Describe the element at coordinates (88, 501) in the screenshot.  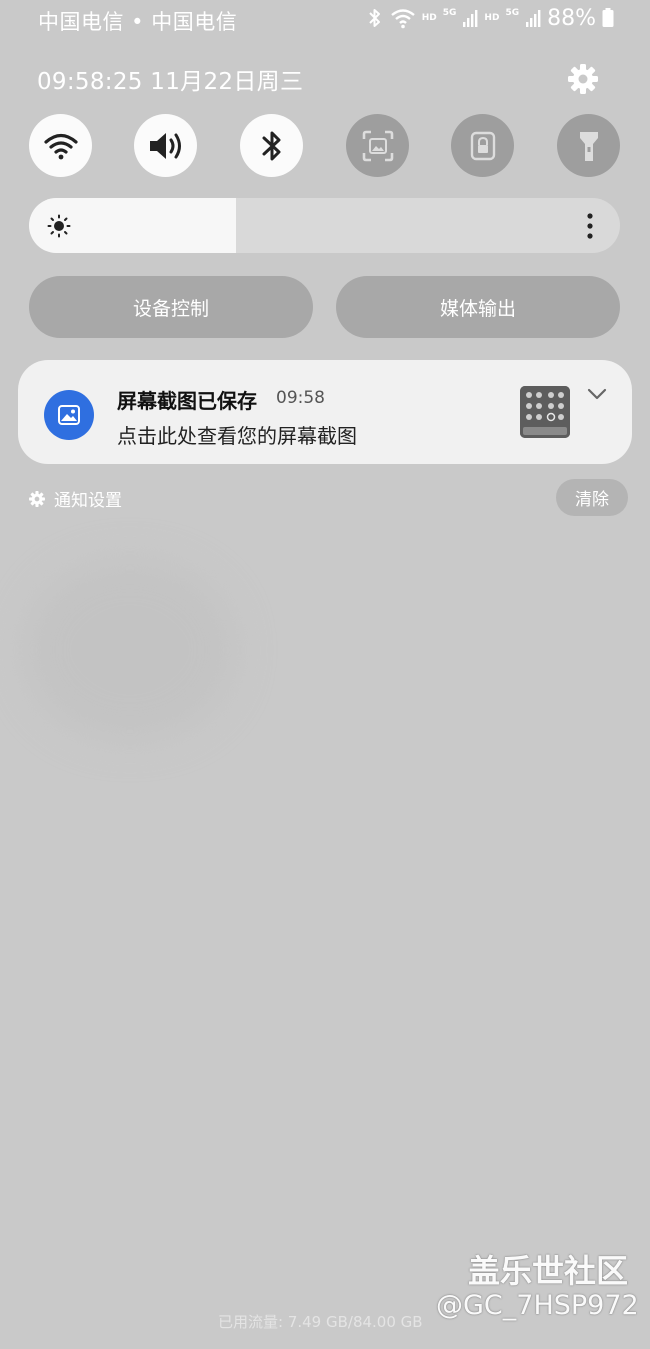
I see `notification-settings-label: 通知设置` at that location.